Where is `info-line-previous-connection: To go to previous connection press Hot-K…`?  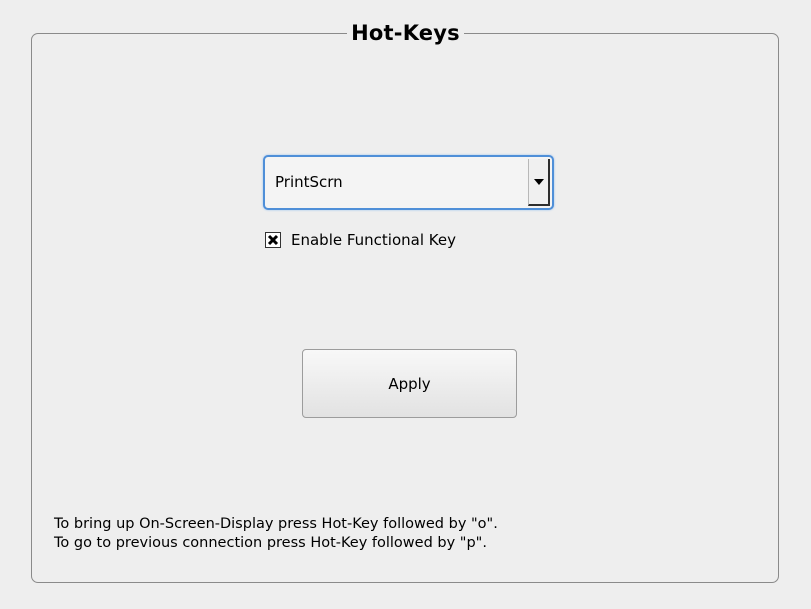 info-line-previous-connection: To go to previous connection press Hot-K… is located at coordinates (270, 543).